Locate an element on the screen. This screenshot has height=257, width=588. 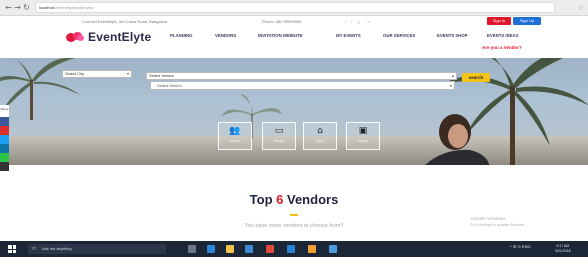
logo-text: EventElyte is located at coordinates (120, 37).